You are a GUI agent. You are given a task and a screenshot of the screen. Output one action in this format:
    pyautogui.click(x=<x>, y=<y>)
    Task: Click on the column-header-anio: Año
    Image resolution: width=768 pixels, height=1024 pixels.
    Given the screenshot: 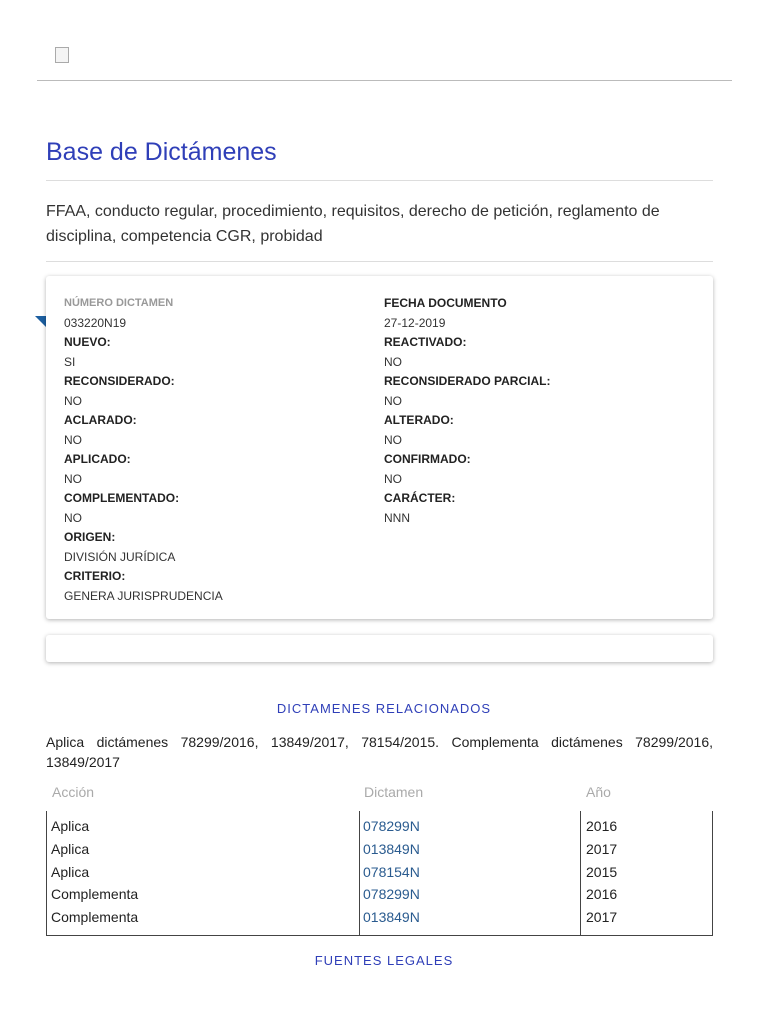 What is the action you would take?
    pyautogui.click(x=598, y=792)
    